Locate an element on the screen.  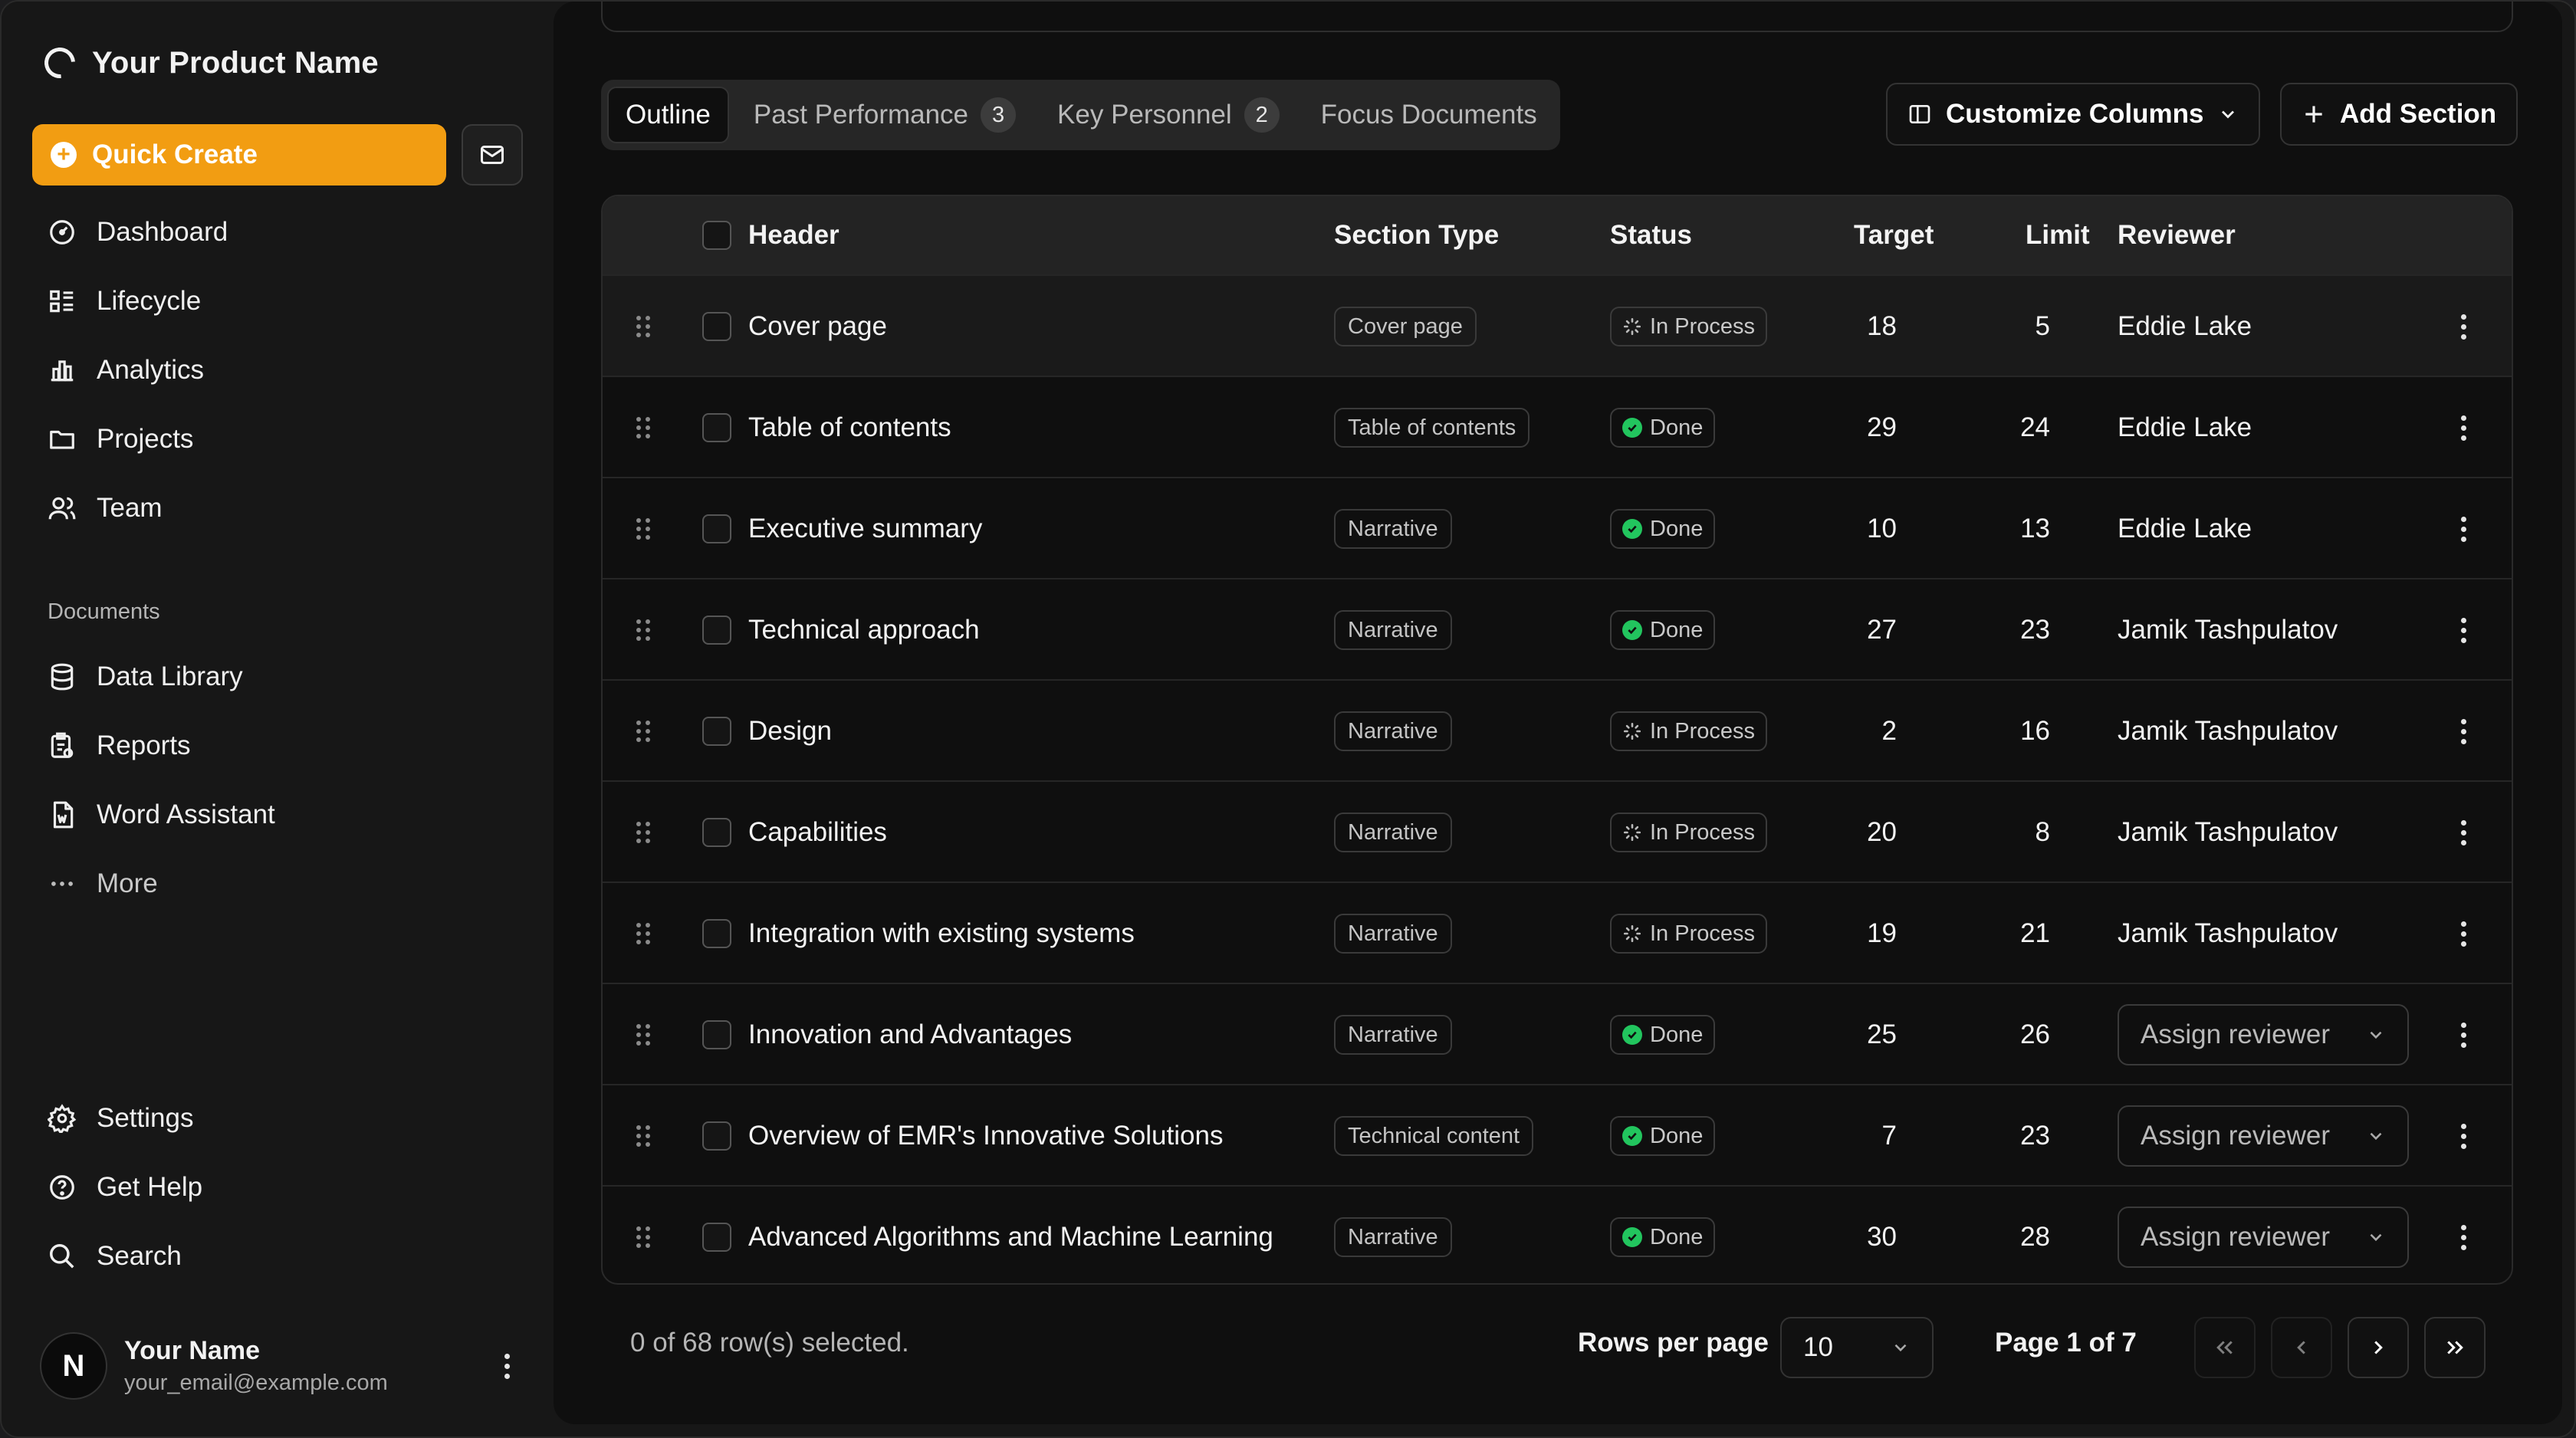
customize-columns-button: Customize Columns is located at coordinates (2074, 114).